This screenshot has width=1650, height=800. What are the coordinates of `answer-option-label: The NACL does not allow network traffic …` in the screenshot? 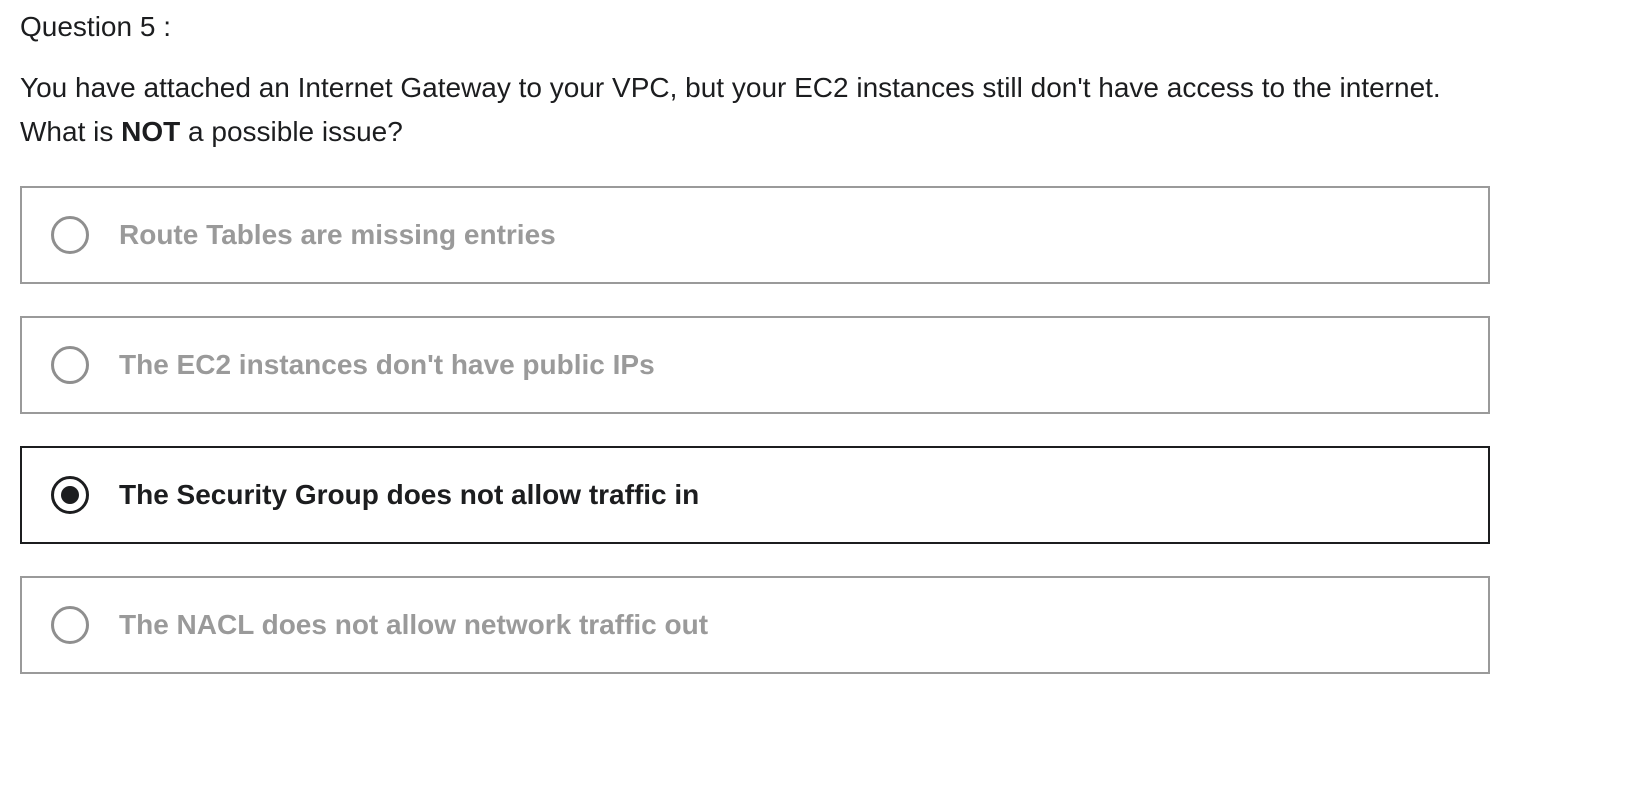 It's located at (414, 624).